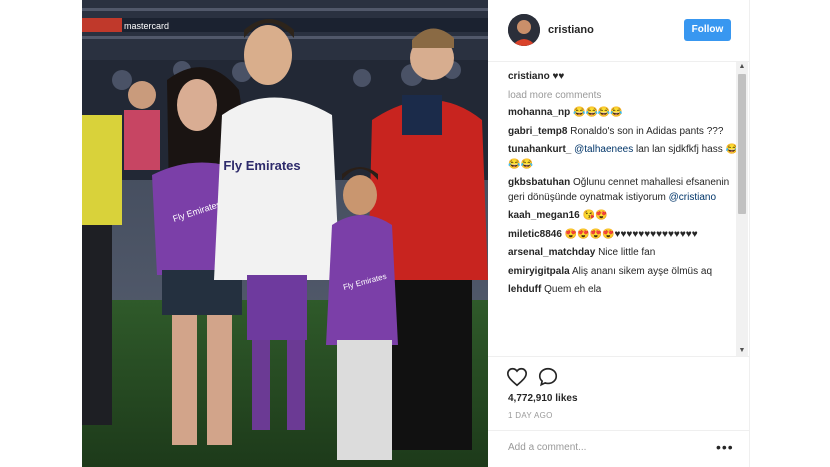 The image size is (830, 467). I want to click on caption: cristiano ♥♥, so click(623, 77).